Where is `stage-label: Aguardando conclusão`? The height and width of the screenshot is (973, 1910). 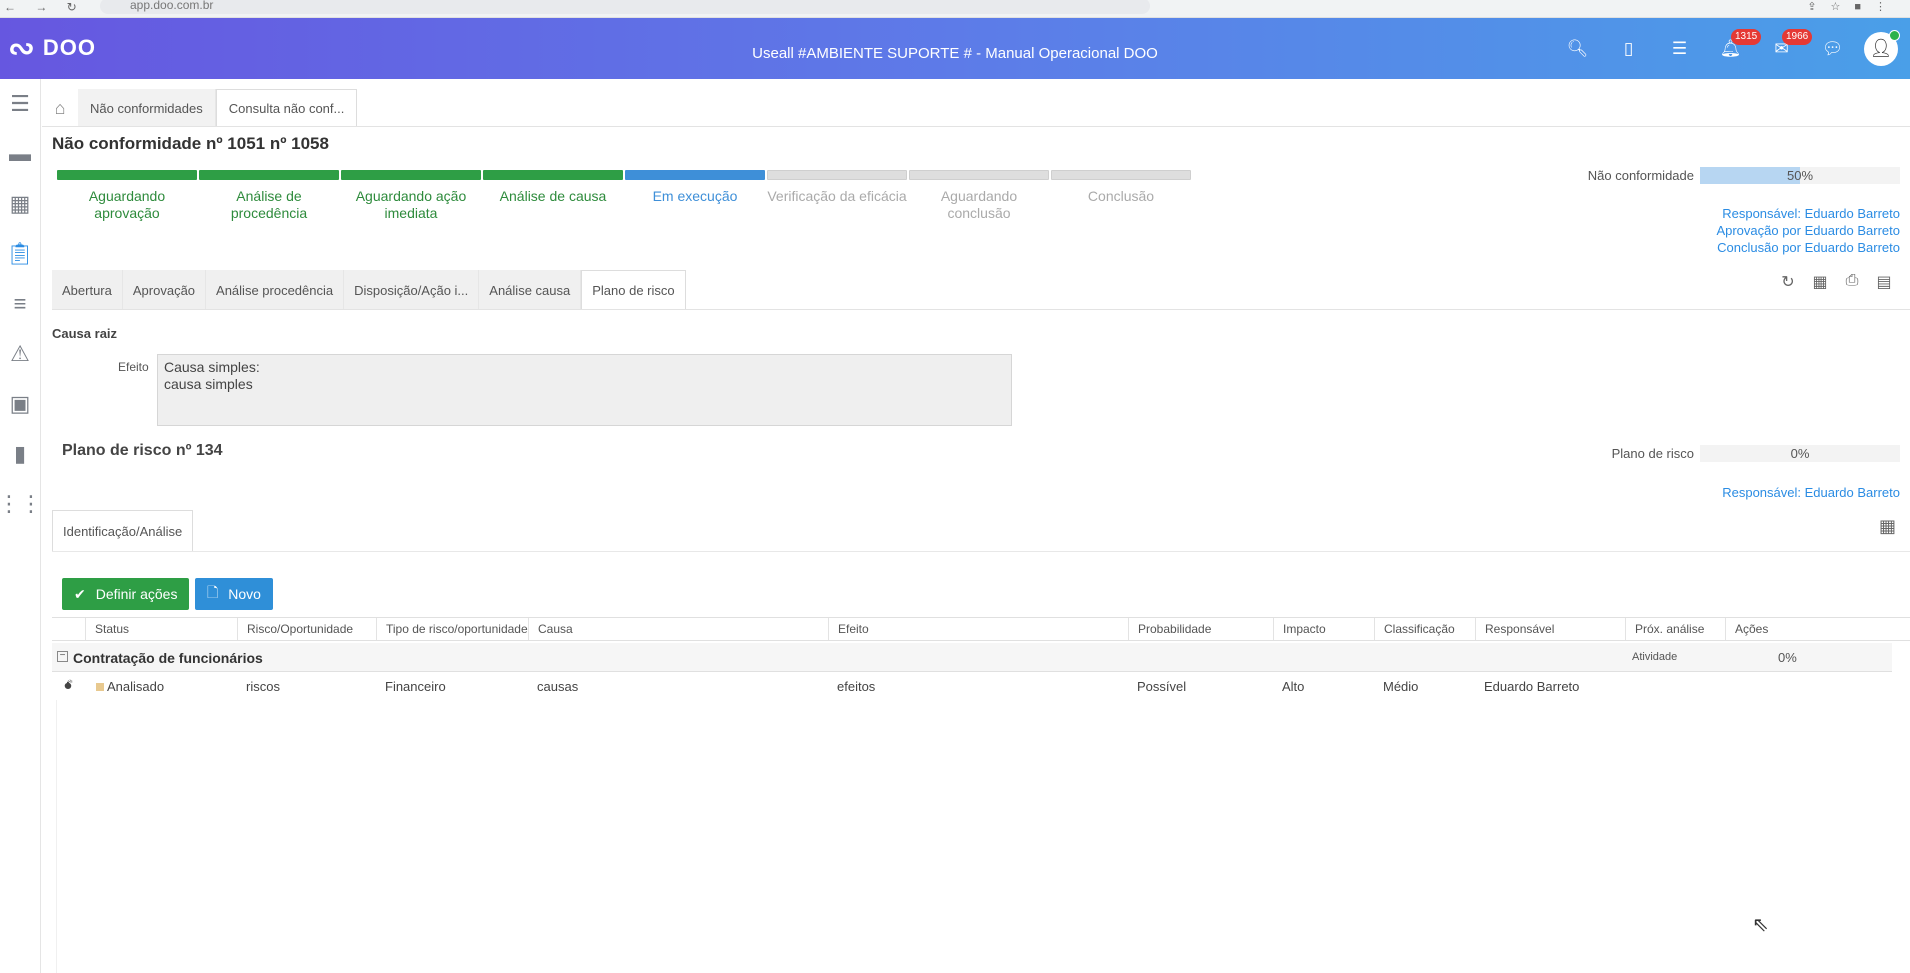 stage-label: Aguardando conclusão is located at coordinates (979, 204).